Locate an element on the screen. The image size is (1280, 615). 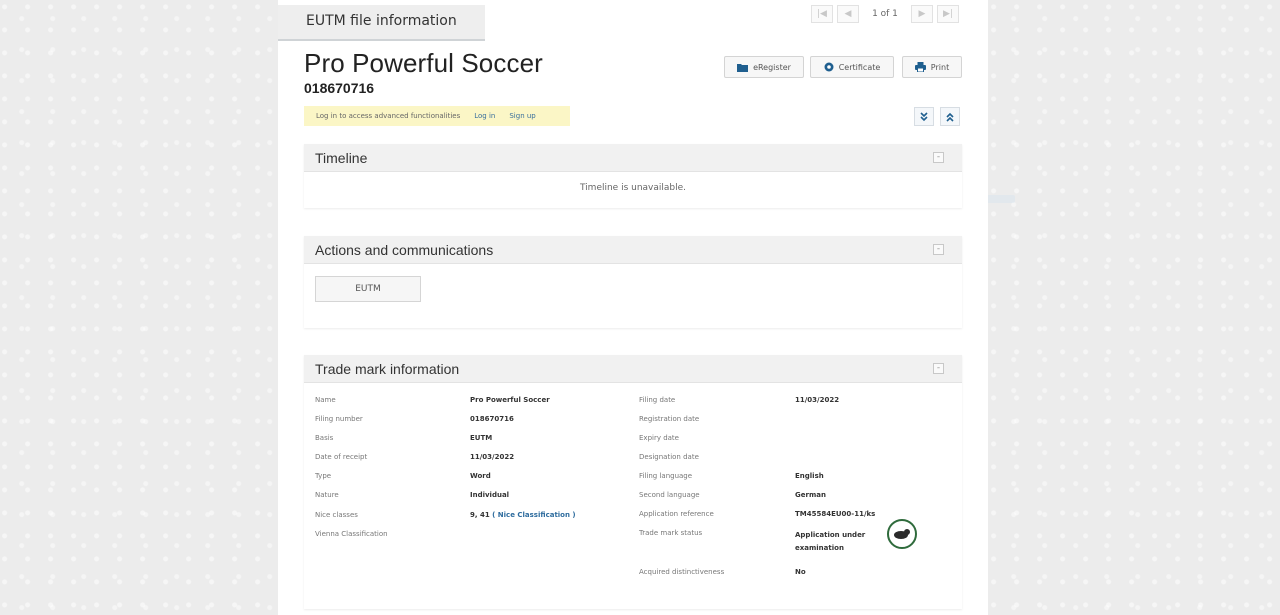
date-of-receipt-value: 11/03/2022 is located at coordinates (492, 457).